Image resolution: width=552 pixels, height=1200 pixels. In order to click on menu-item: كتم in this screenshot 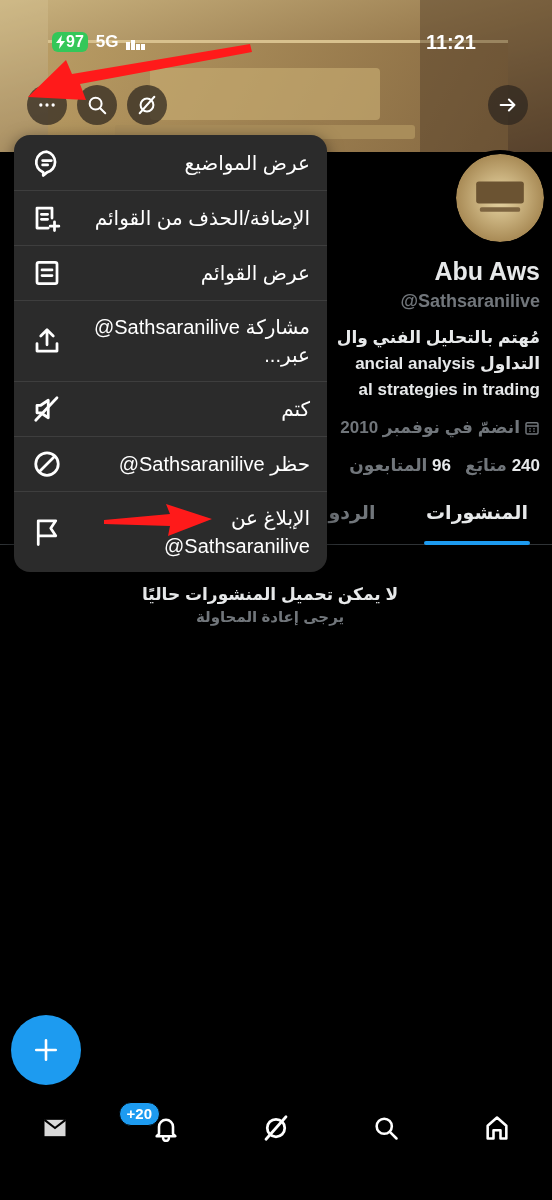, I will do `click(170, 408)`.